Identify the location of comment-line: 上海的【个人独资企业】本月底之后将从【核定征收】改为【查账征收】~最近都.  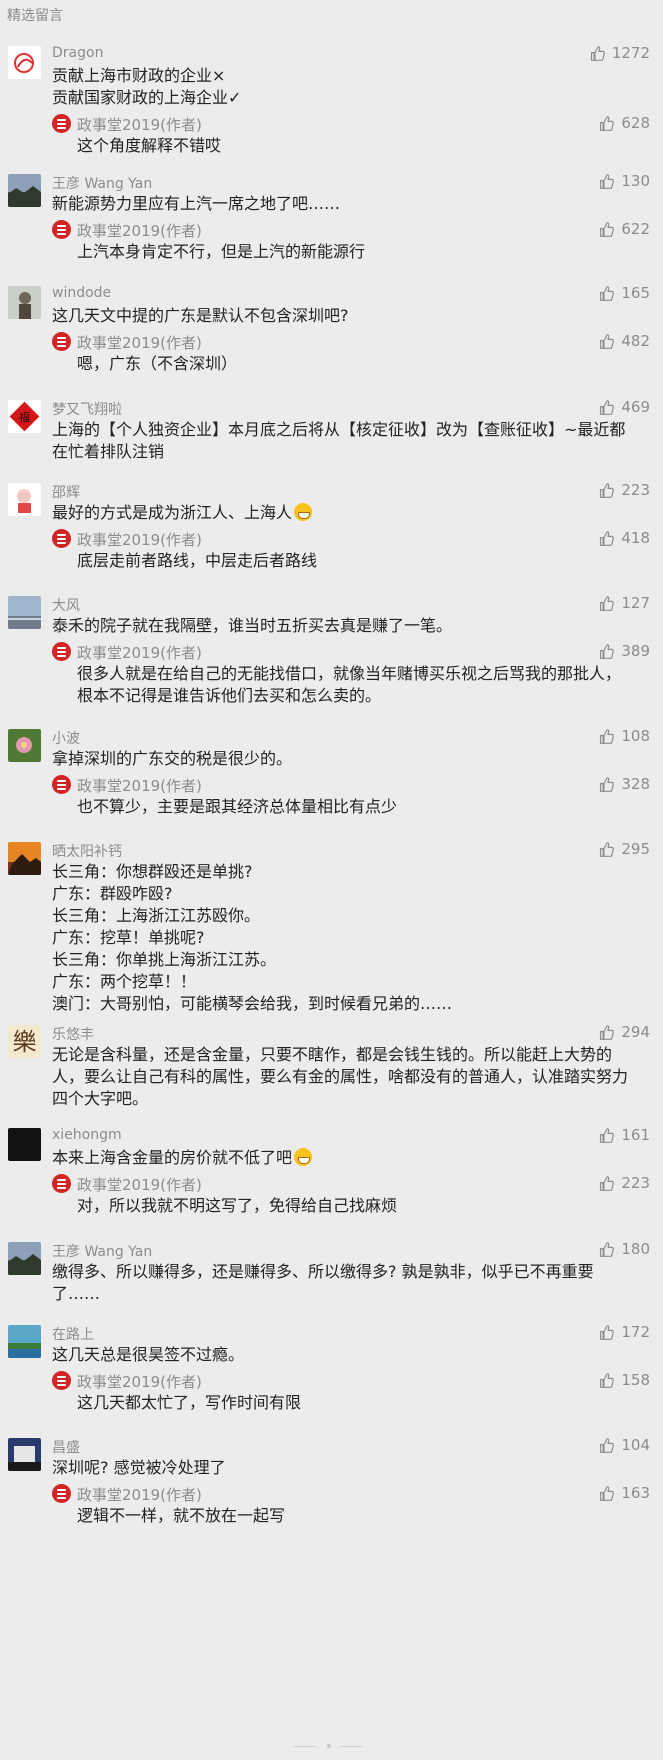
(339, 429).